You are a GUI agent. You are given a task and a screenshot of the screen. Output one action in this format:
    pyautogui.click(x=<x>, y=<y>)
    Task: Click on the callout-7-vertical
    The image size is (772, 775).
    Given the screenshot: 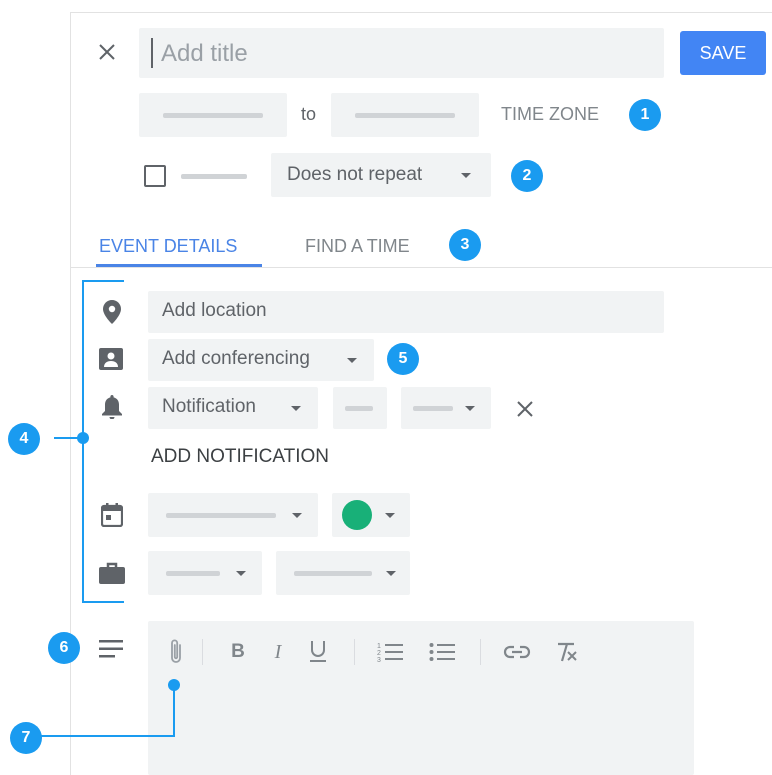 What is the action you would take?
    pyautogui.click(x=174, y=711)
    